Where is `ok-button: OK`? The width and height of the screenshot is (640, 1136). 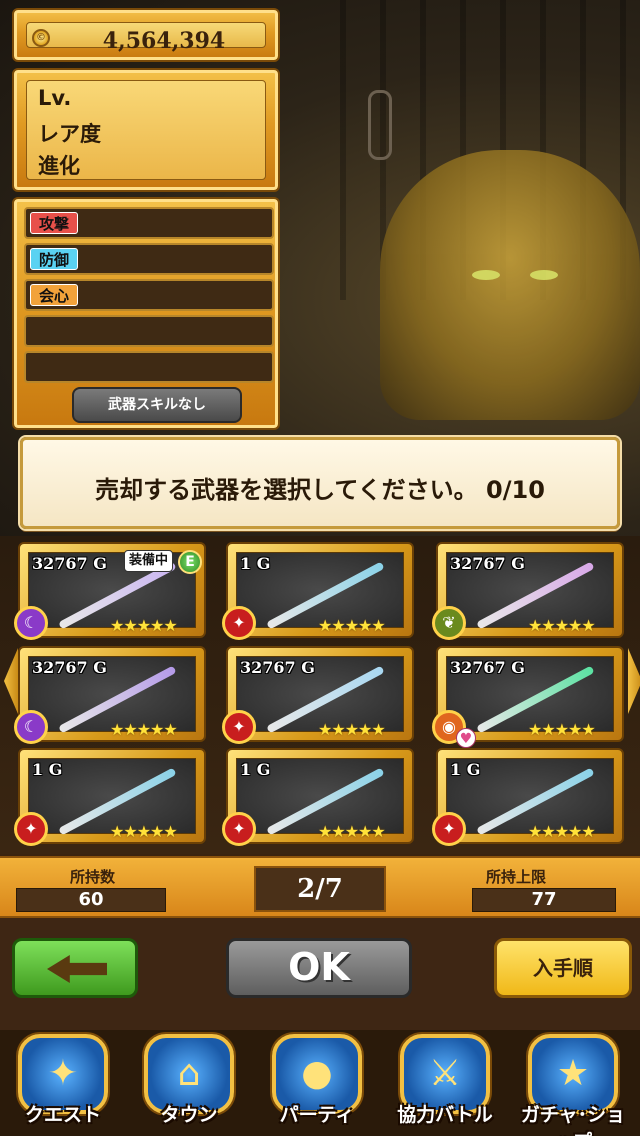 ok-button: OK is located at coordinates (319, 968).